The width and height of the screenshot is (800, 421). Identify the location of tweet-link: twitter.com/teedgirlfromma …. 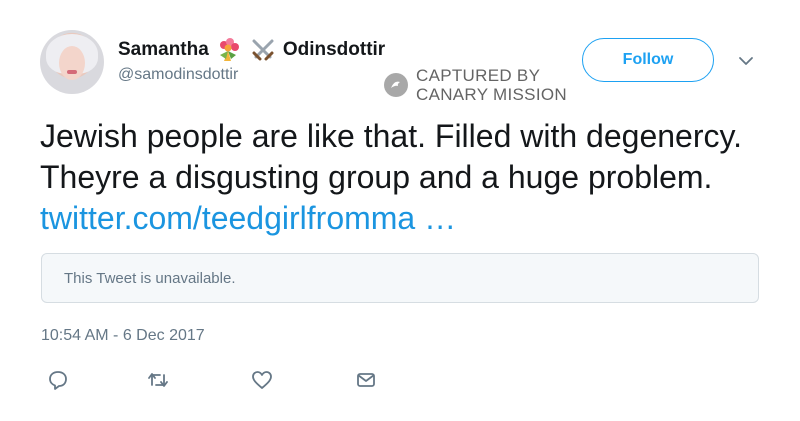
(248, 218).